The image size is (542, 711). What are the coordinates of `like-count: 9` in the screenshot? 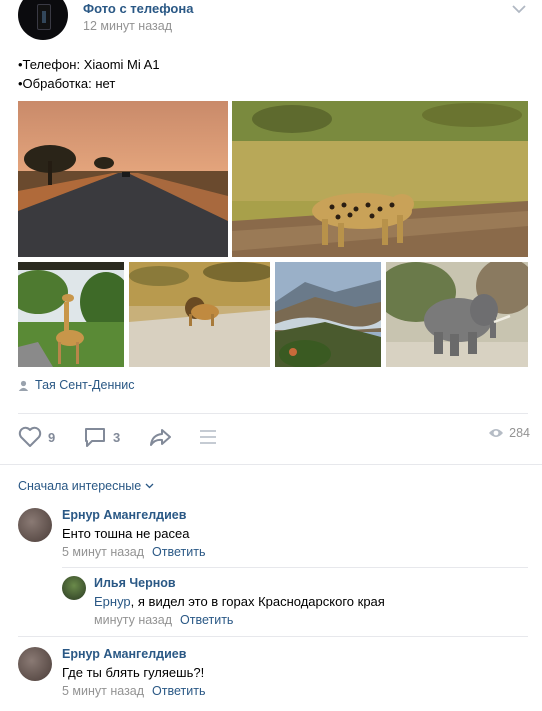 It's located at (52, 437).